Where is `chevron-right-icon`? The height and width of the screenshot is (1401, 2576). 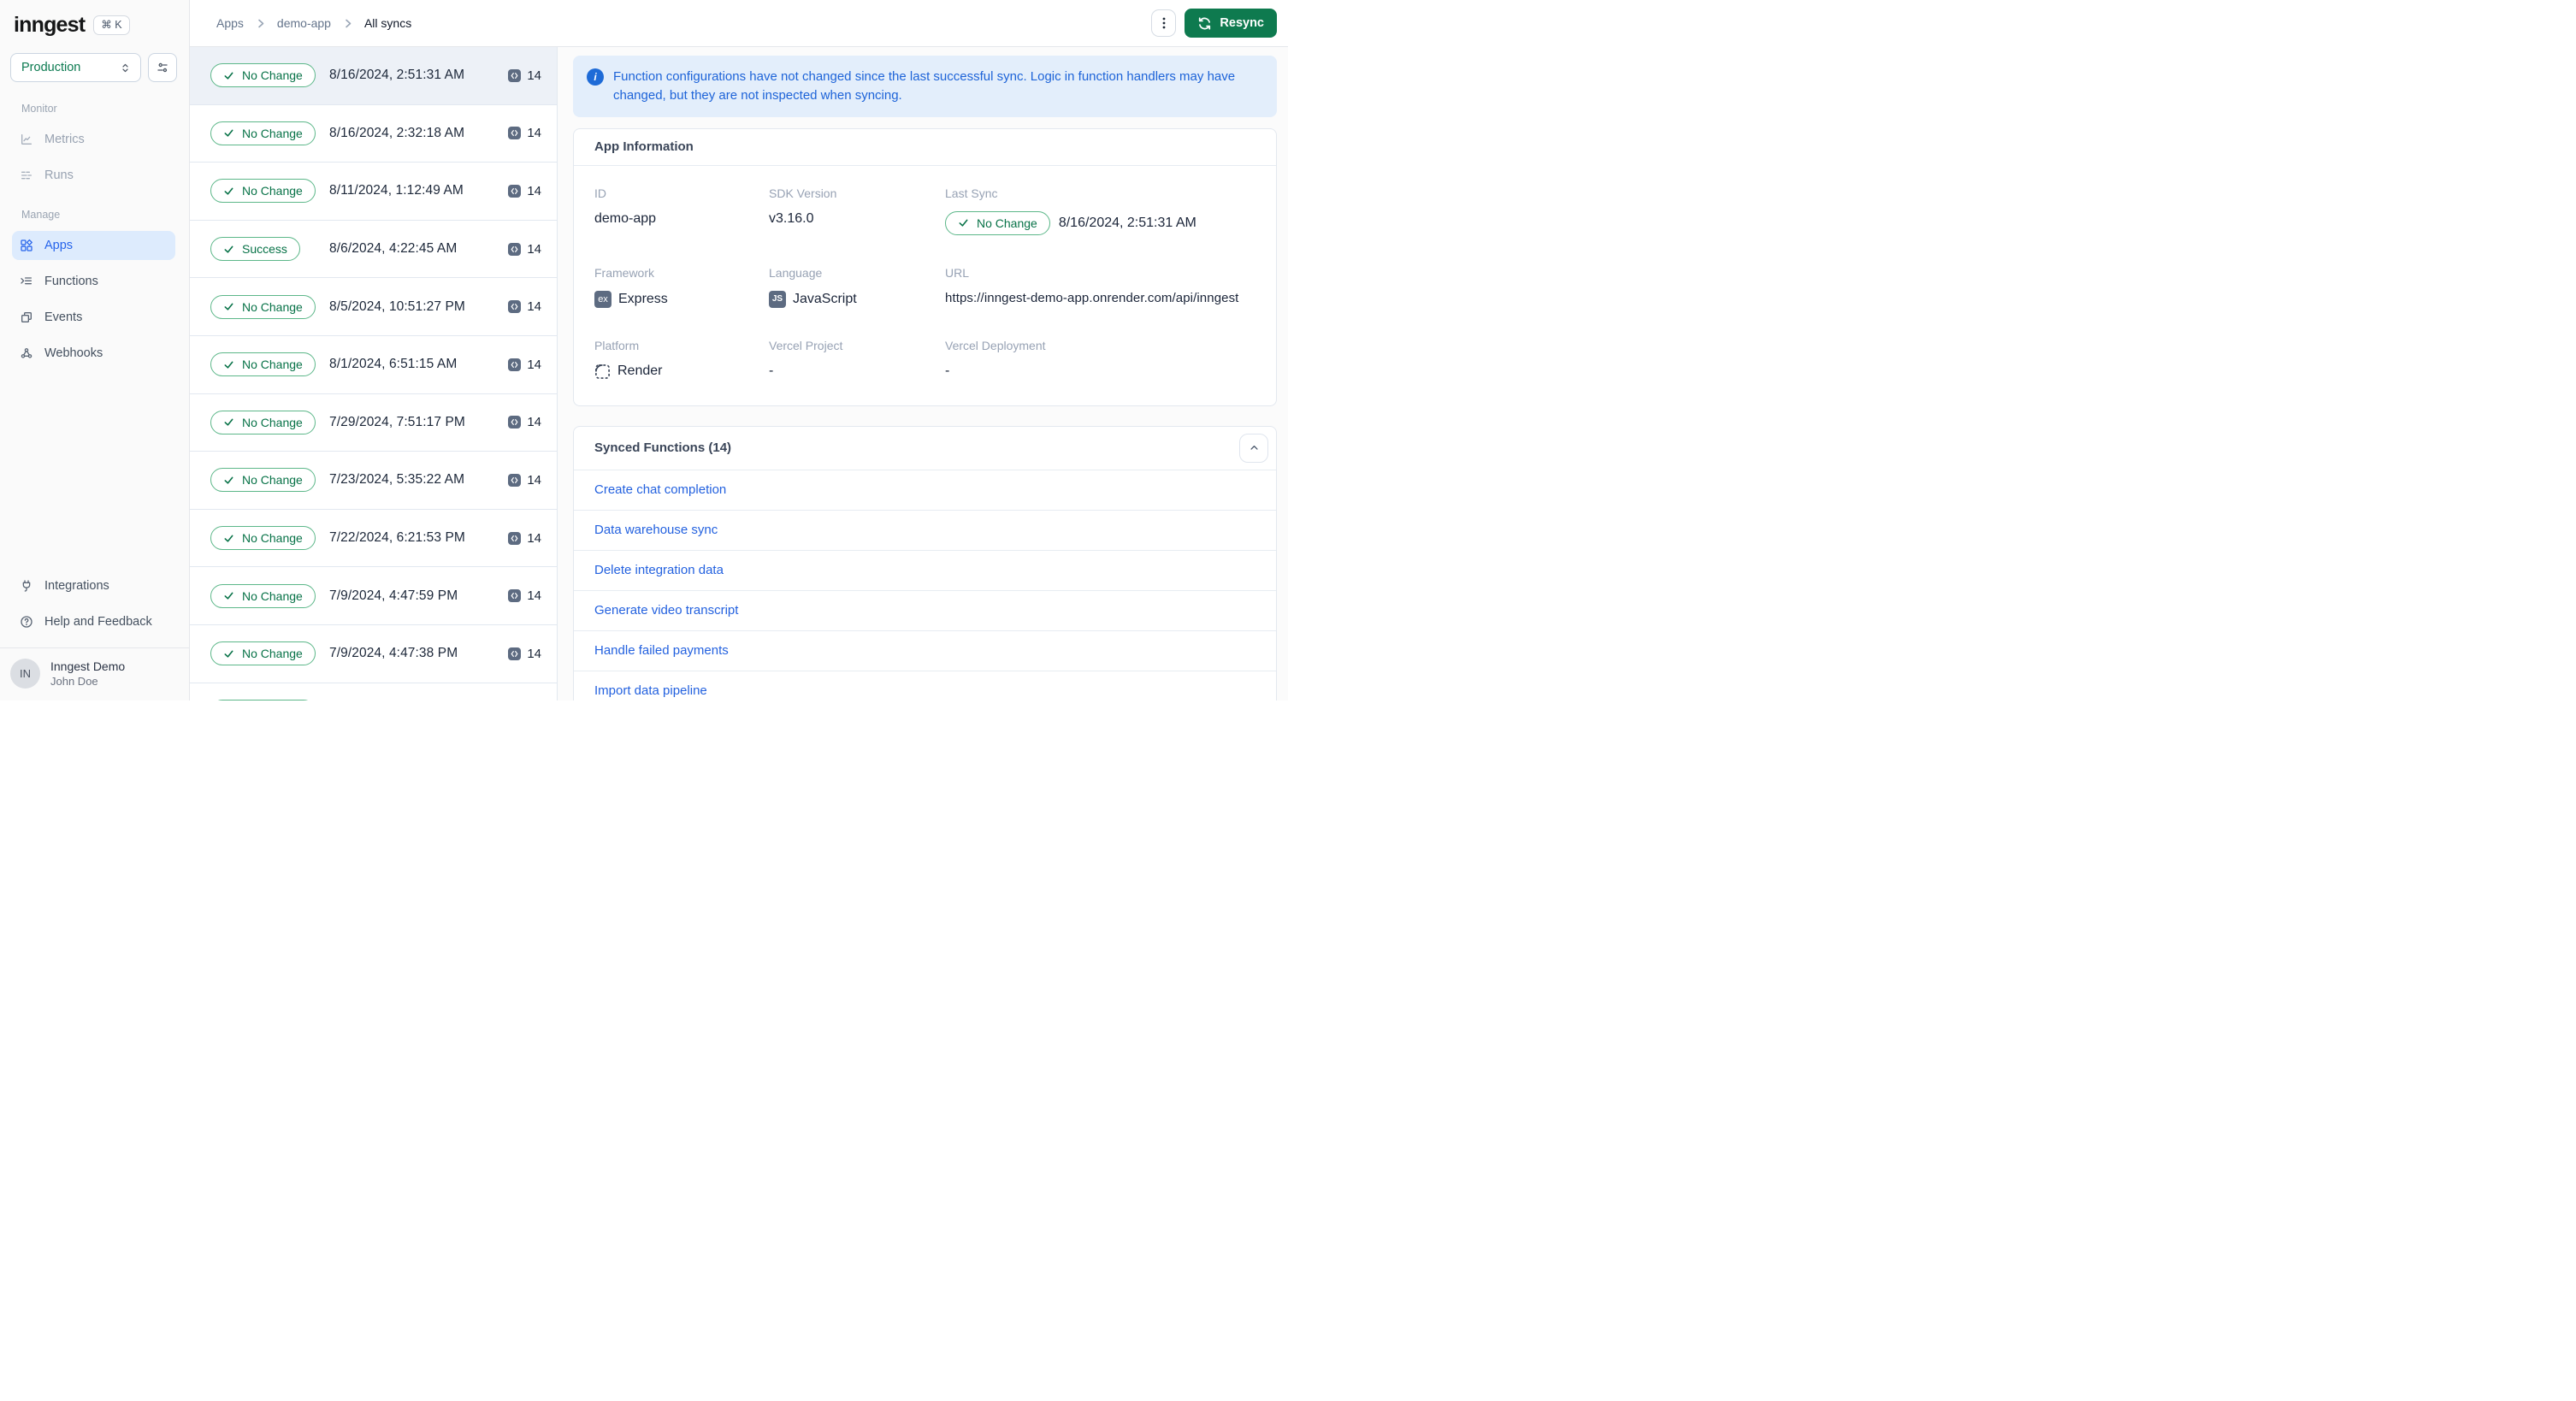 chevron-right-icon is located at coordinates (260, 23).